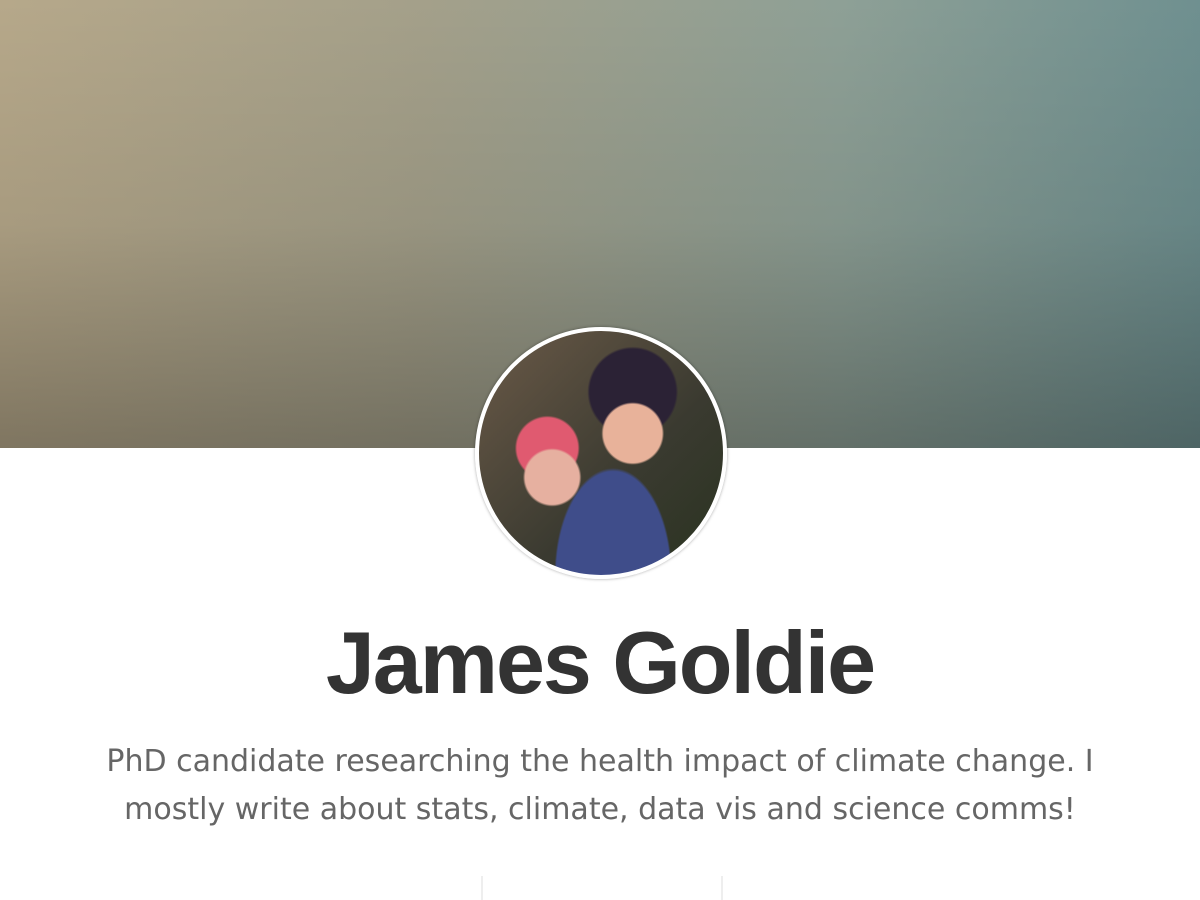 This screenshot has height=900, width=1200. Describe the element at coordinates (600, 662) in the screenshot. I see `profile-name: James Goldie` at that location.